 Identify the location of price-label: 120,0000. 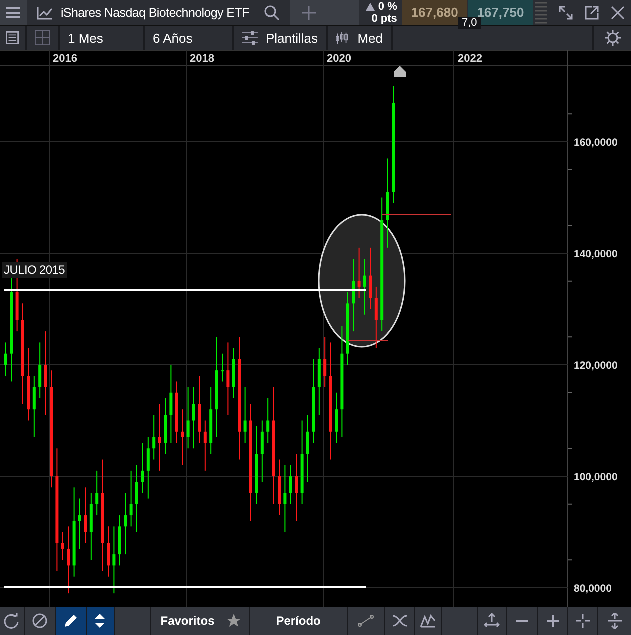
(596, 366).